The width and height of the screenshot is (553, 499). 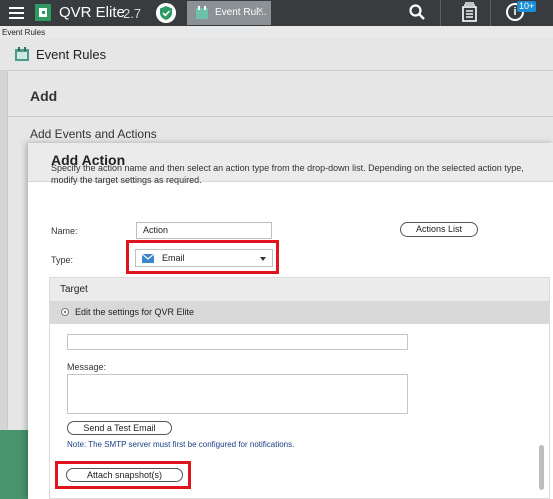 What do you see at coordinates (439, 229) in the screenshot?
I see `actions-list-button: Actions List` at bounding box center [439, 229].